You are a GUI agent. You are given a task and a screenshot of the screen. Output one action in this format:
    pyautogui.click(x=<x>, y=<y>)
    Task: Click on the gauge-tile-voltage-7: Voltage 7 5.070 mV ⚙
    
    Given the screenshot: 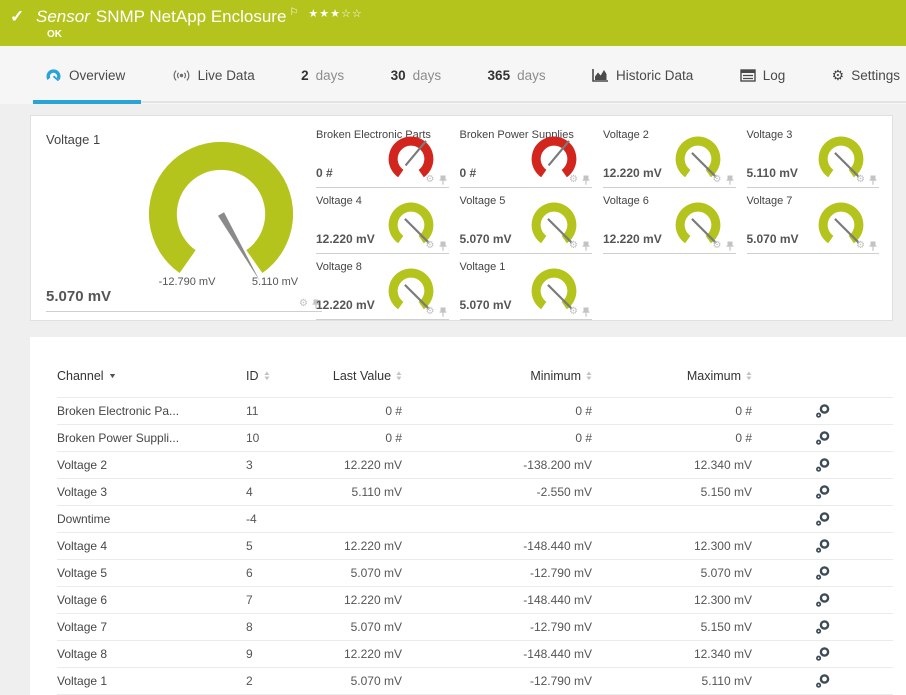 What is the action you would take?
    pyautogui.click(x=812, y=223)
    